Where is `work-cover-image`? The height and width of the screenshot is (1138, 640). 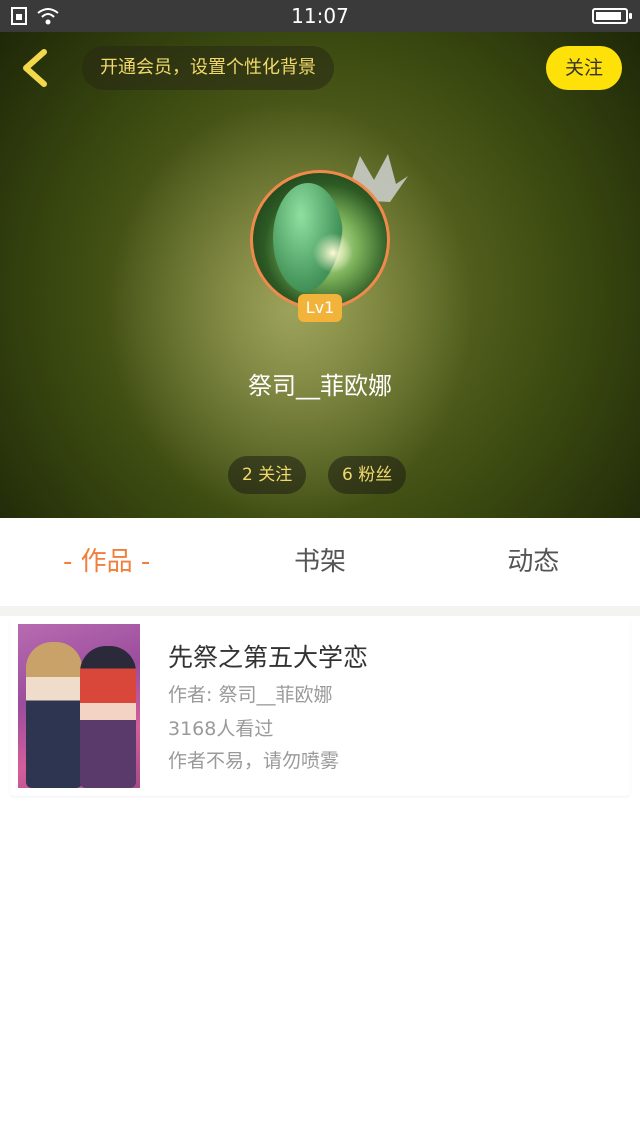
work-cover-image is located at coordinates (79, 706).